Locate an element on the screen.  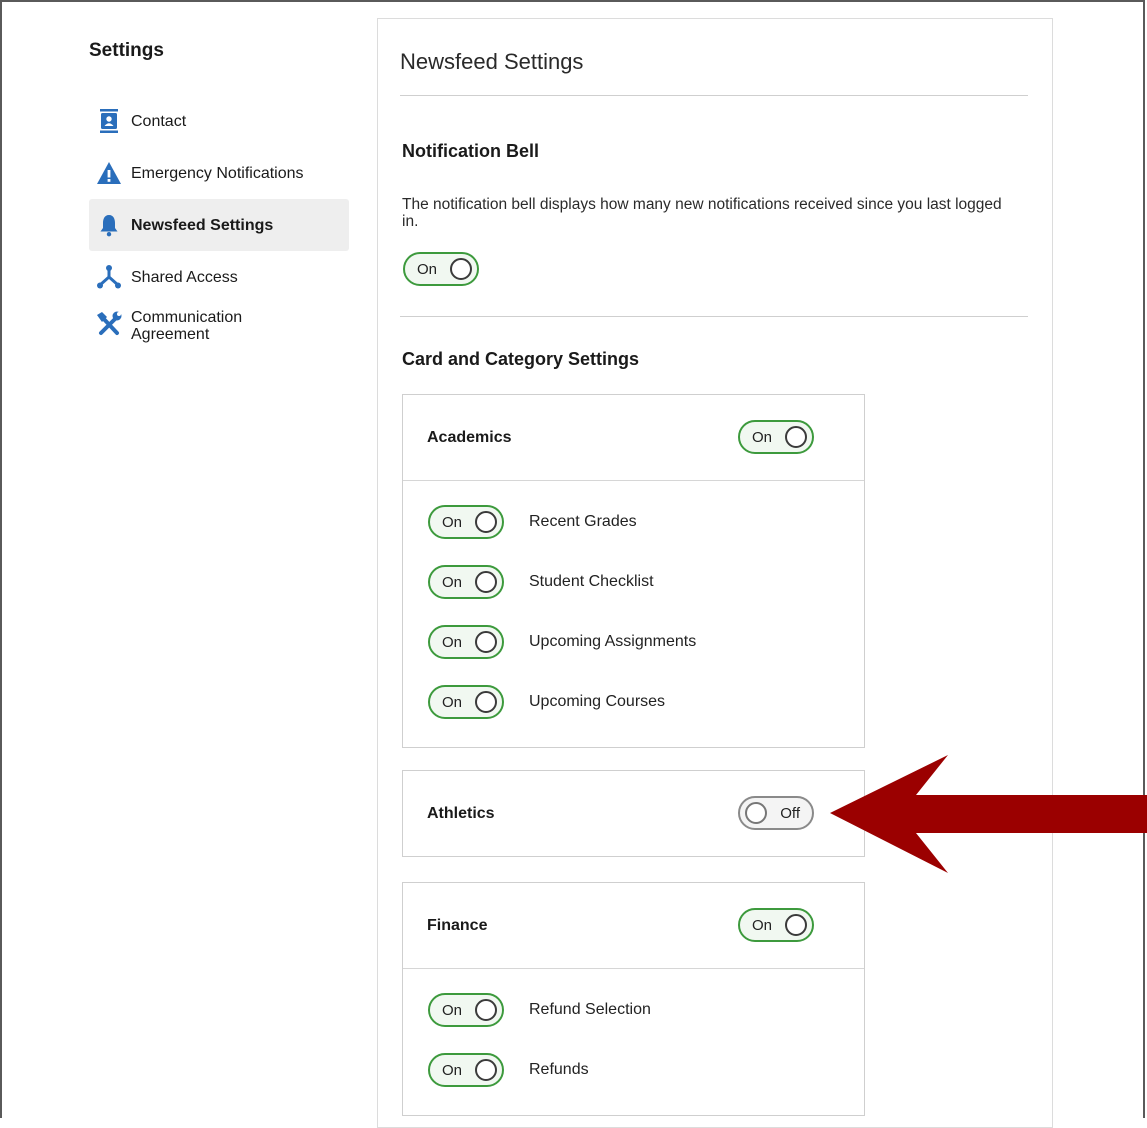
card-title: Finance is located at coordinates (457, 925).